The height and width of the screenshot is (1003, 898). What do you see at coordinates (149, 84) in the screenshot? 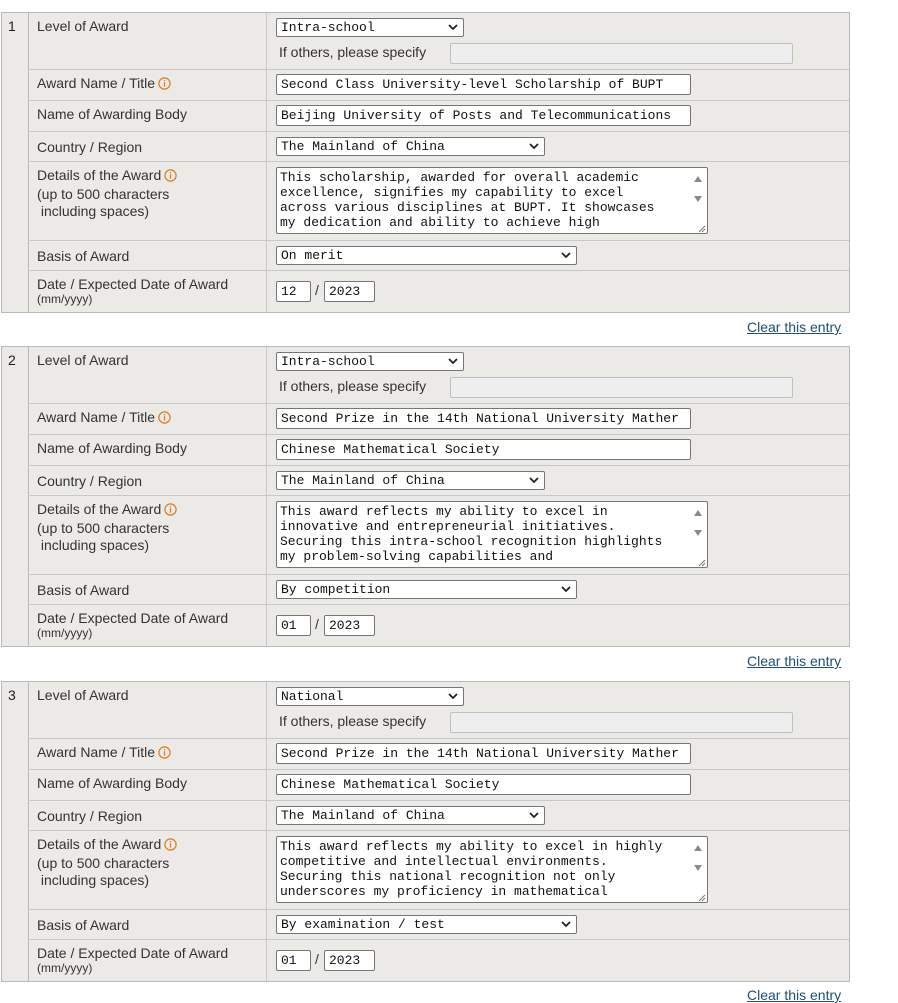
I see `award-name-label-wrap: Award Name / Title` at bounding box center [149, 84].